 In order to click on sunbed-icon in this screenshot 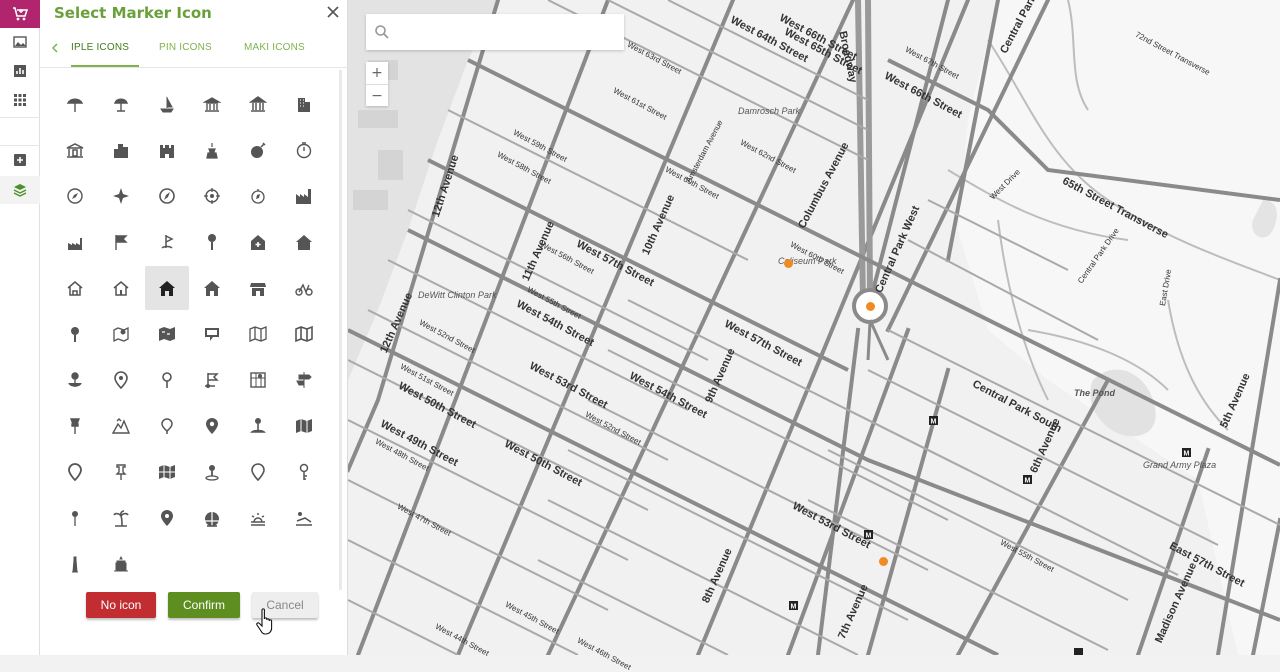, I will do `click(304, 519)`.